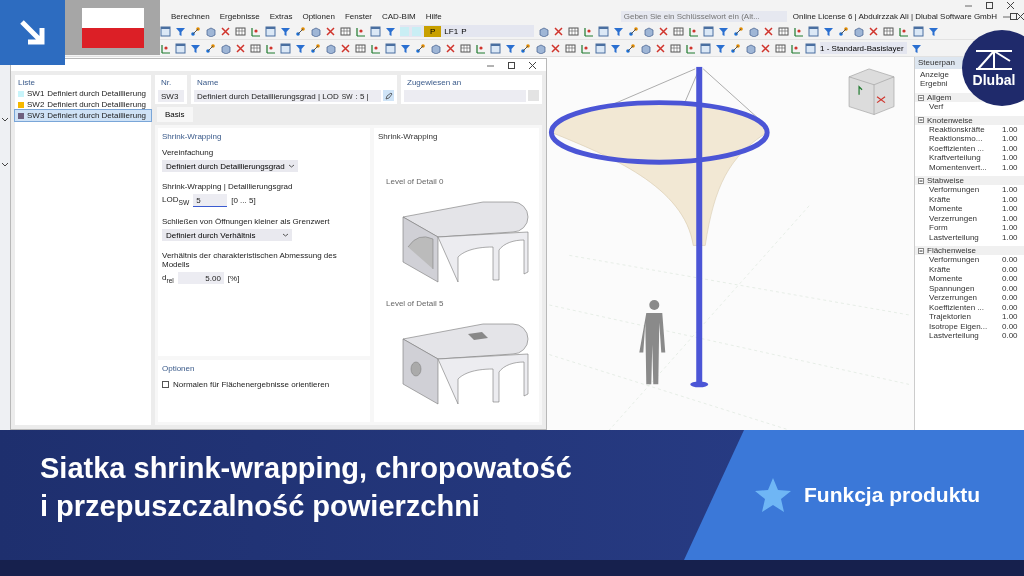 Image resolution: width=1024 pixels, height=576 pixels. What do you see at coordinates (175, 114) in the screenshot?
I see `tab: Basis` at bounding box center [175, 114].